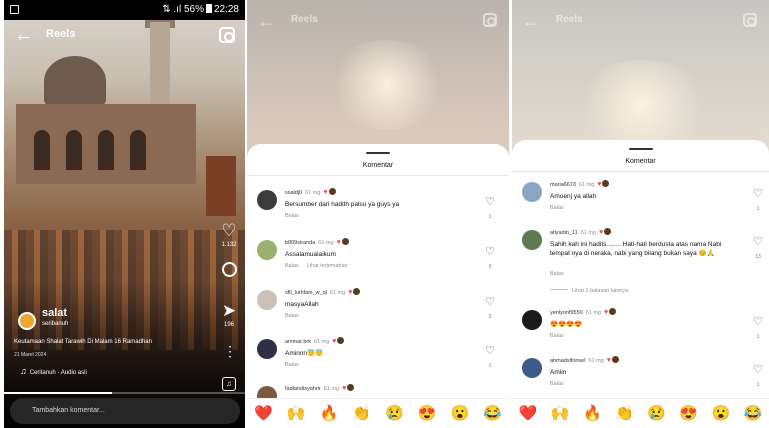  I want to click on emoji-reaction-bar: ❤️ 🙌 🔥 👏 😢 😍 😮 😂, so click(378, 413).